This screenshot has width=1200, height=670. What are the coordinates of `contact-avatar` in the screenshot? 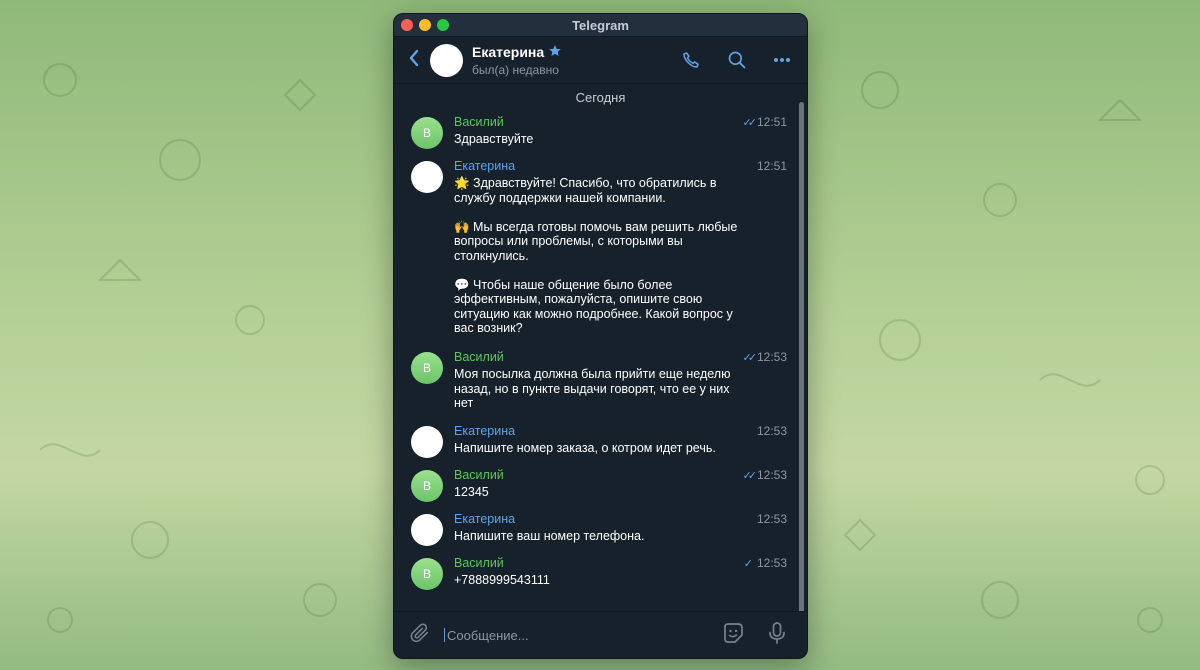 It's located at (446, 60).